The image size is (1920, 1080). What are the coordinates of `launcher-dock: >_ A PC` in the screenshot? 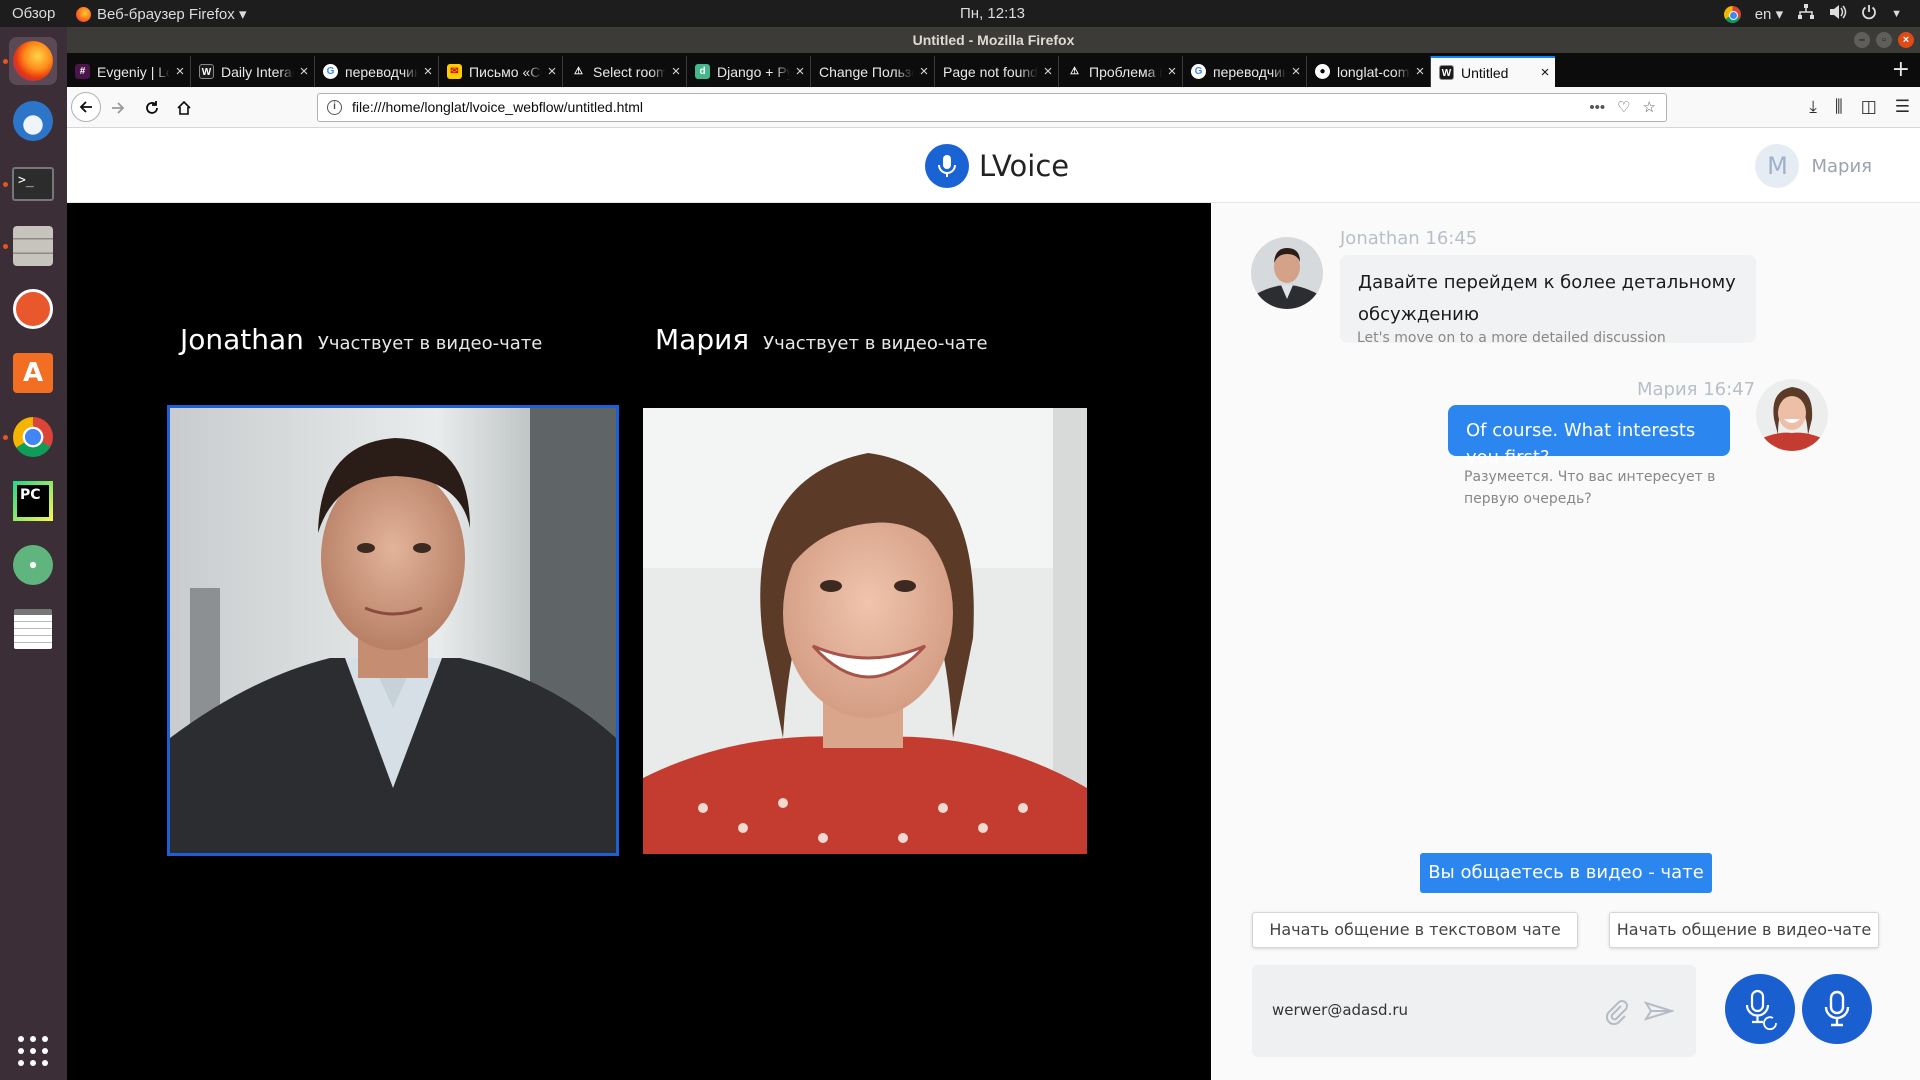 It's located at (33, 553).